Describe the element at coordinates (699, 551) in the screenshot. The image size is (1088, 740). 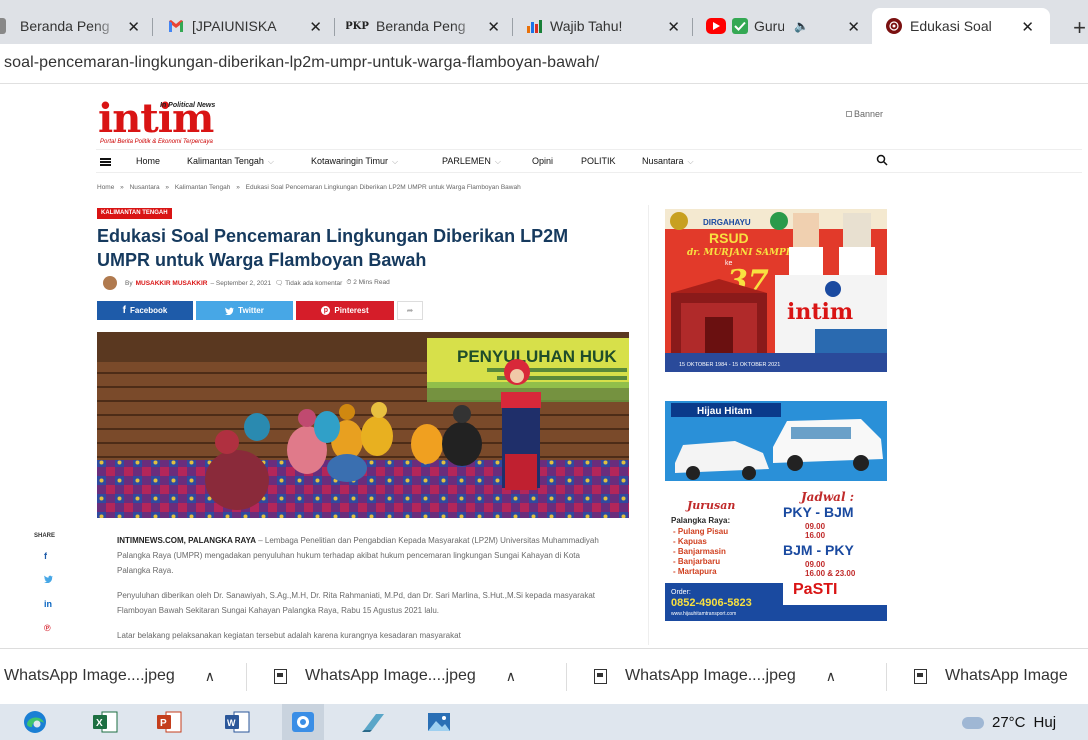
I see `svg-text: - Banjarmasin` at that location.